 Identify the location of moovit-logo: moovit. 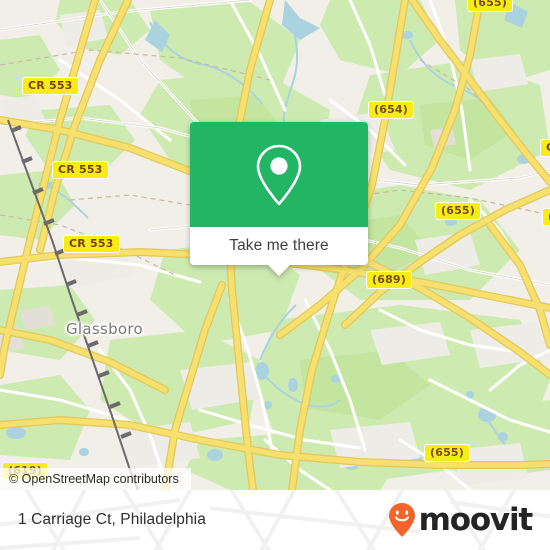
(460, 519).